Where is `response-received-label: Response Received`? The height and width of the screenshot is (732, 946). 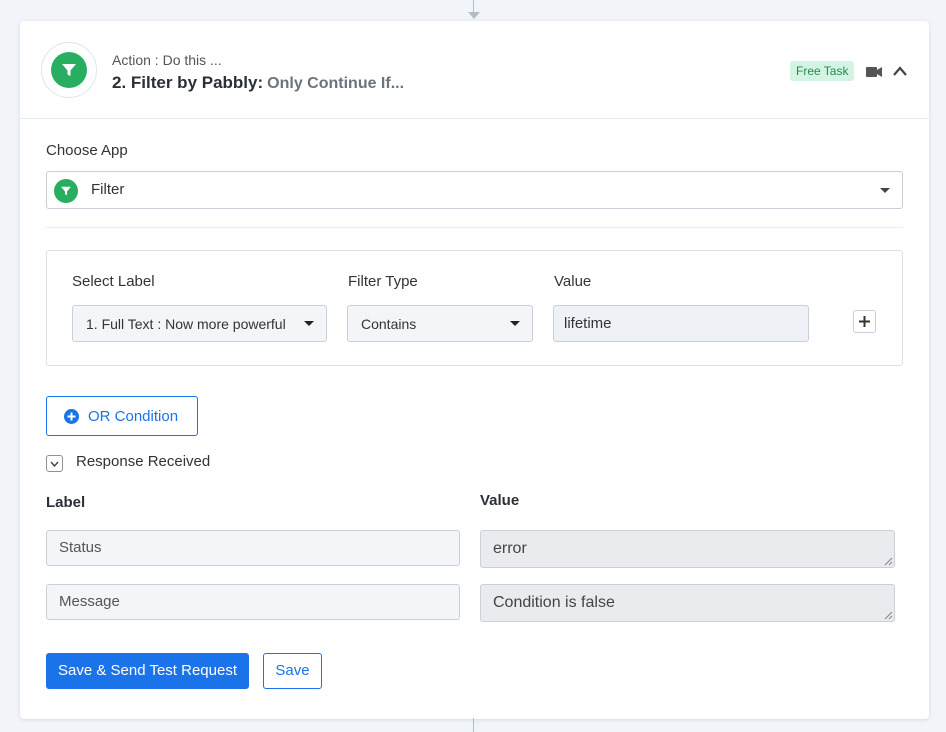 response-received-label: Response Received is located at coordinates (143, 461).